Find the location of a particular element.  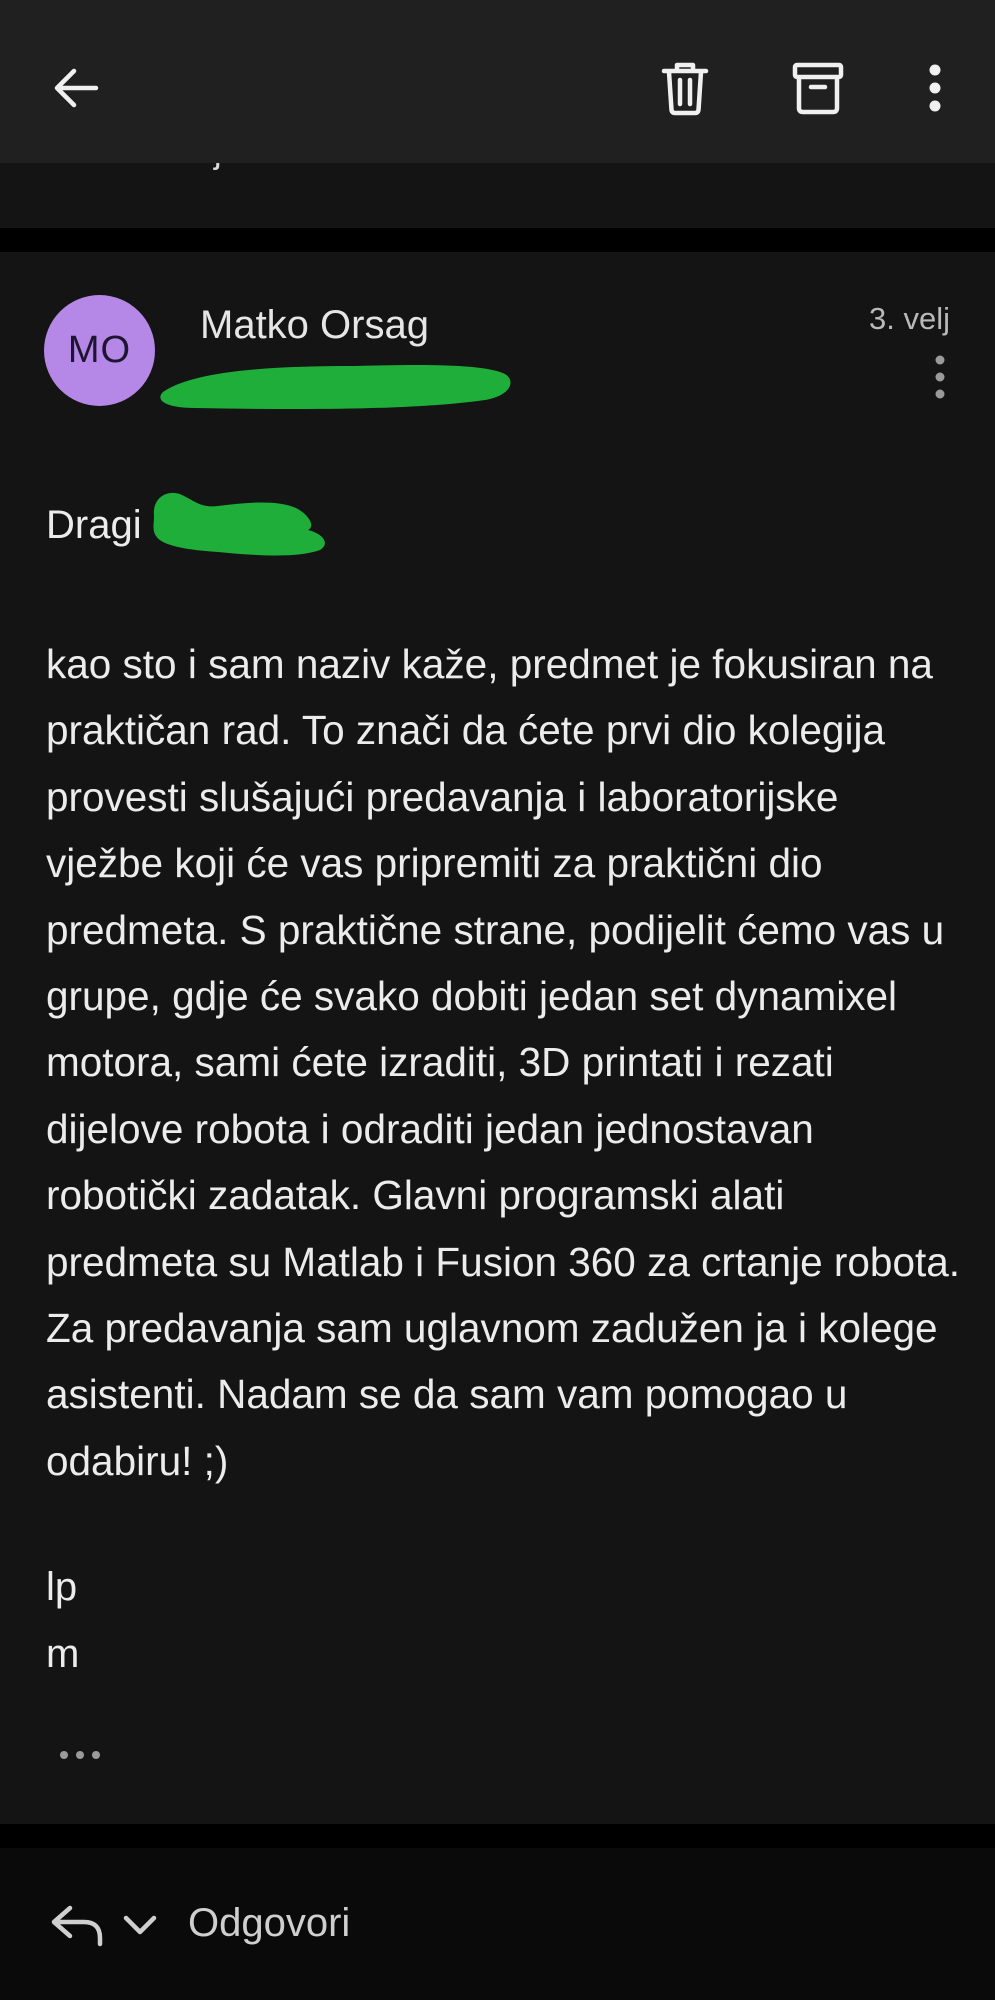

ellipsis-icon is located at coordinates (80, 1755).